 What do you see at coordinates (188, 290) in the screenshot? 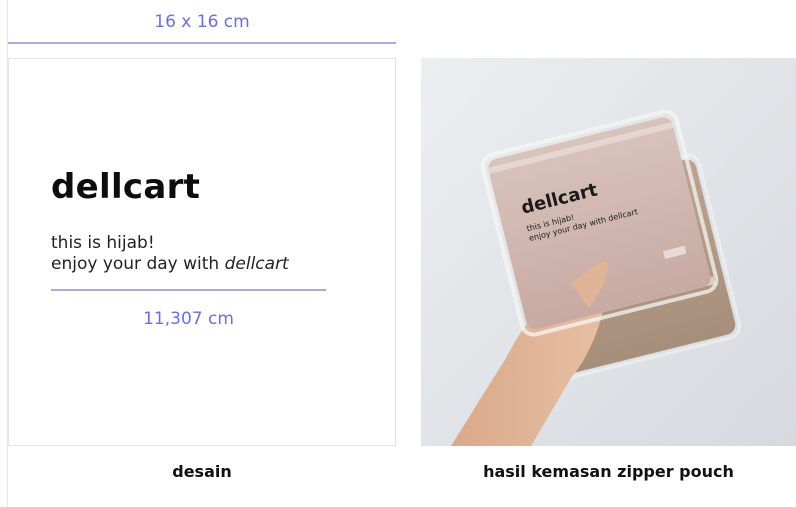
I see `design-dimension-line` at bounding box center [188, 290].